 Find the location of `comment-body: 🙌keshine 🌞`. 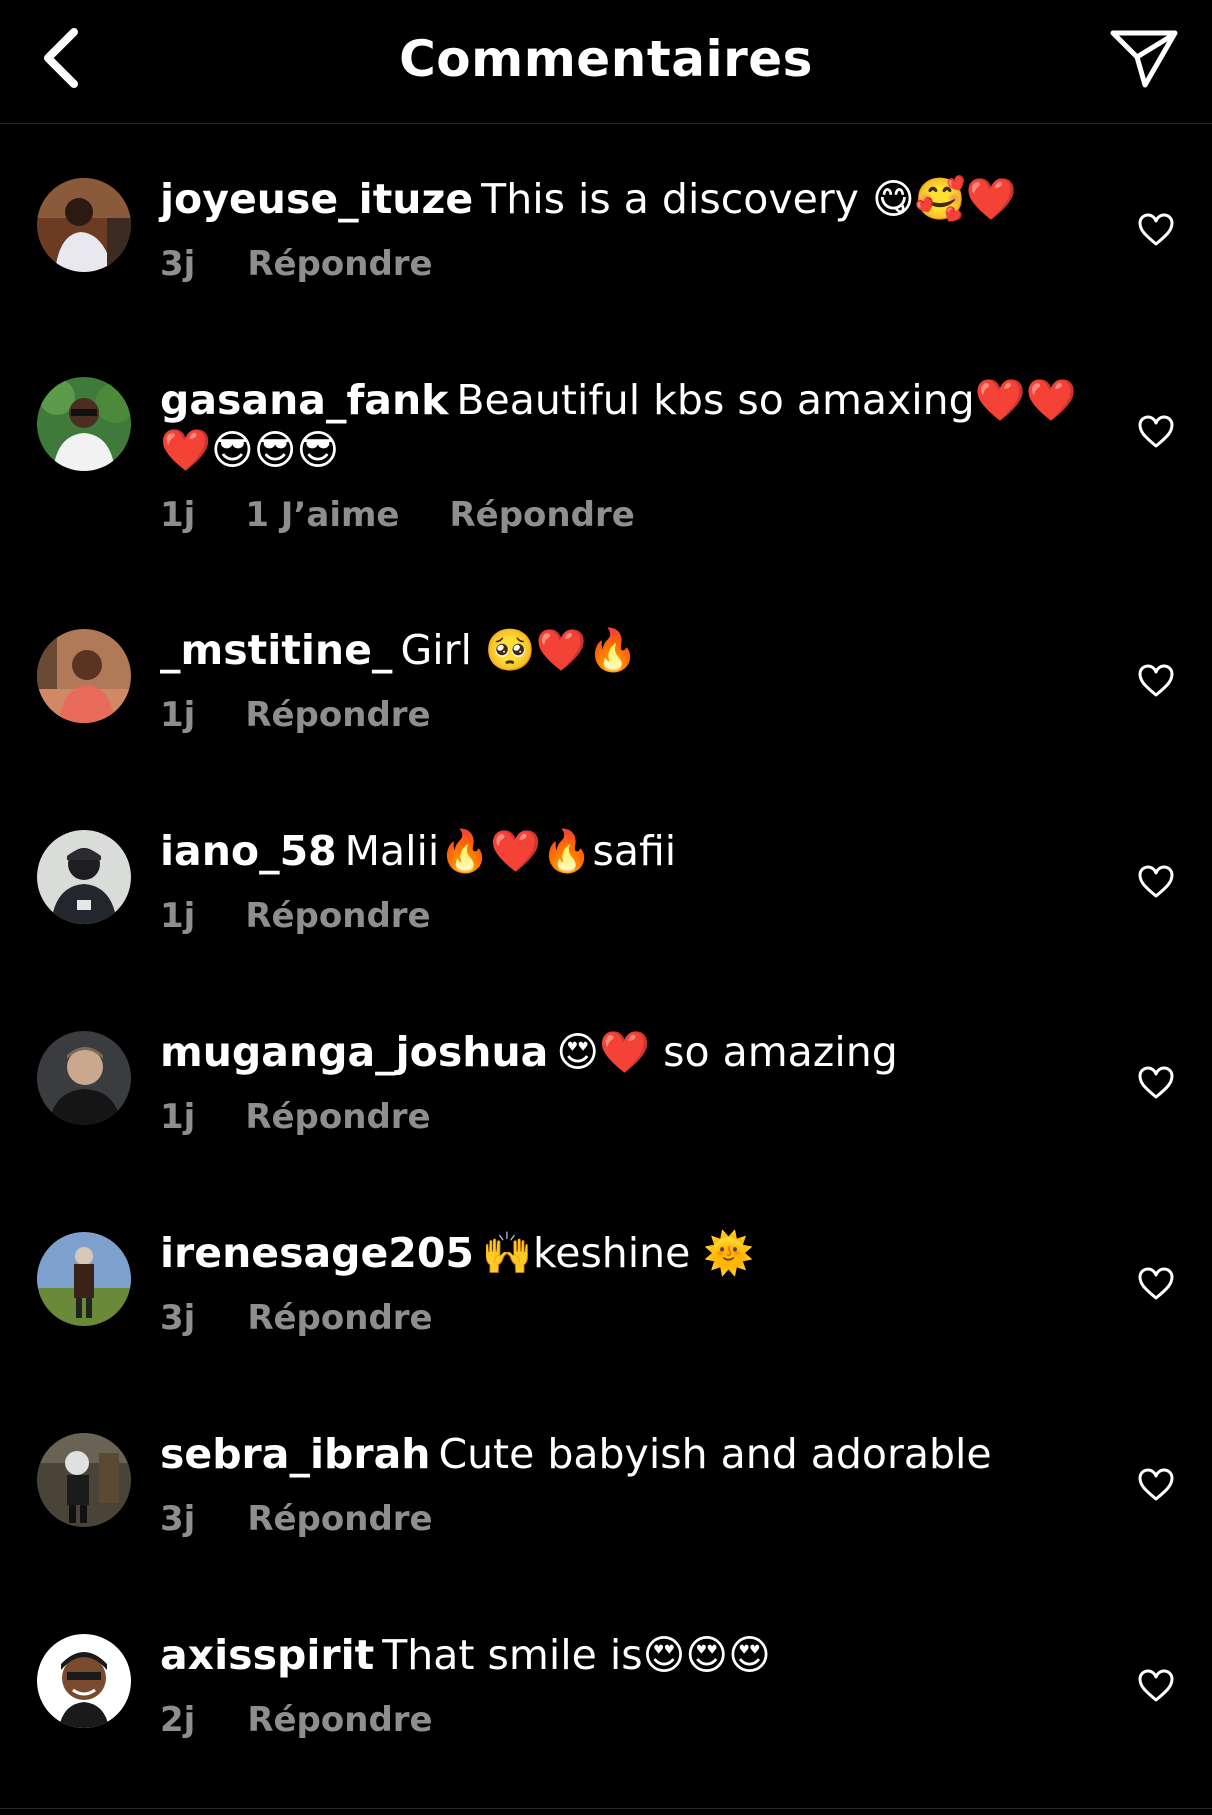

comment-body: 🙌keshine 🌞 is located at coordinates (618, 1253).